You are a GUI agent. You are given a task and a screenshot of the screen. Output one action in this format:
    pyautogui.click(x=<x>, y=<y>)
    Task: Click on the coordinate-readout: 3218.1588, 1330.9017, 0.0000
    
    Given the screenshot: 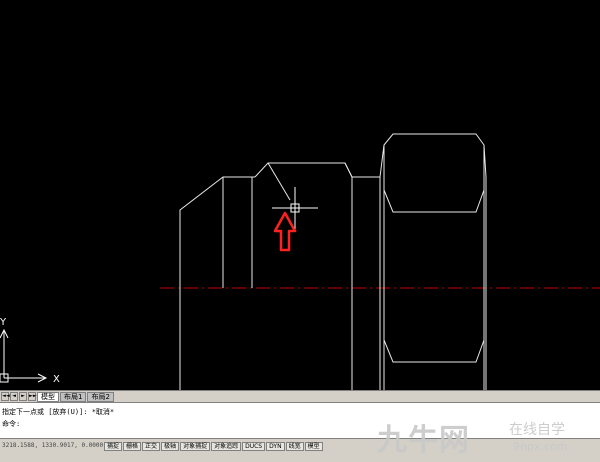 What is the action you would take?
    pyautogui.click(x=53, y=445)
    